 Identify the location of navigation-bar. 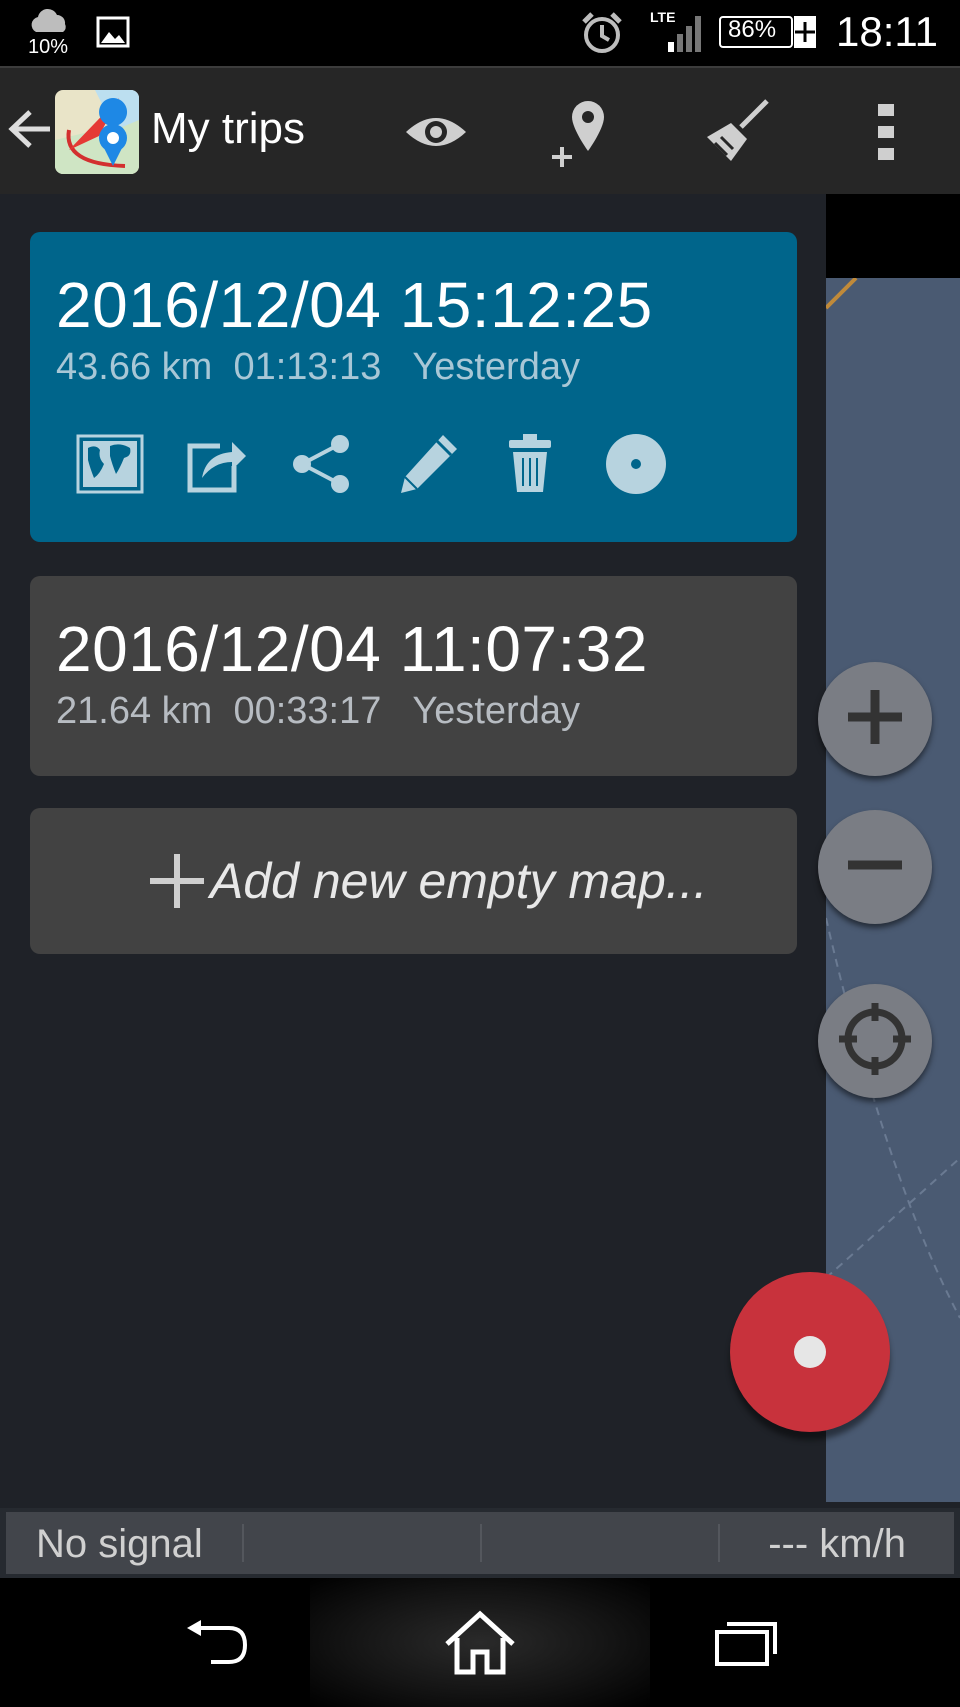
(480, 1642).